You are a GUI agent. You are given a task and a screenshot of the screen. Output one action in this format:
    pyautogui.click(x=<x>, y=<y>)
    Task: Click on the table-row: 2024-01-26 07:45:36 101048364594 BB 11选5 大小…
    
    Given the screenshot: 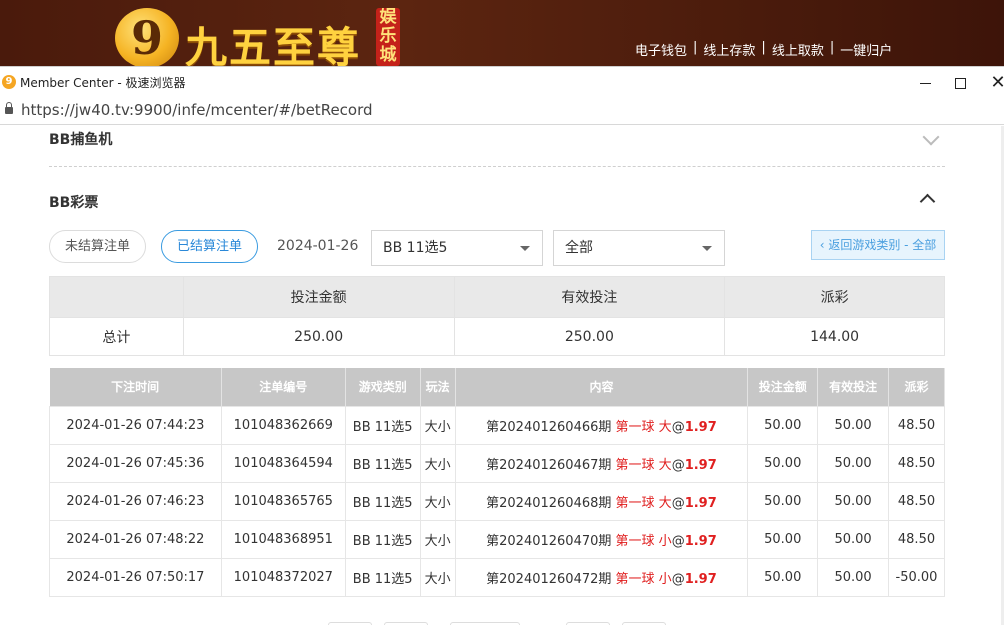 What is the action you would take?
    pyautogui.click(x=497, y=463)
    